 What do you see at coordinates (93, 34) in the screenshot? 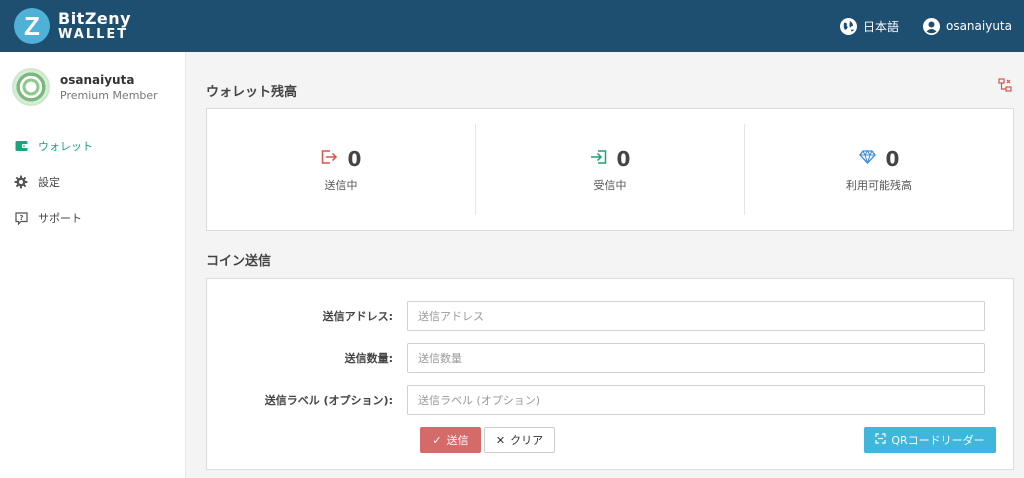
I see `brand-subtitle: WALLET` at bounding box center [93, 34].